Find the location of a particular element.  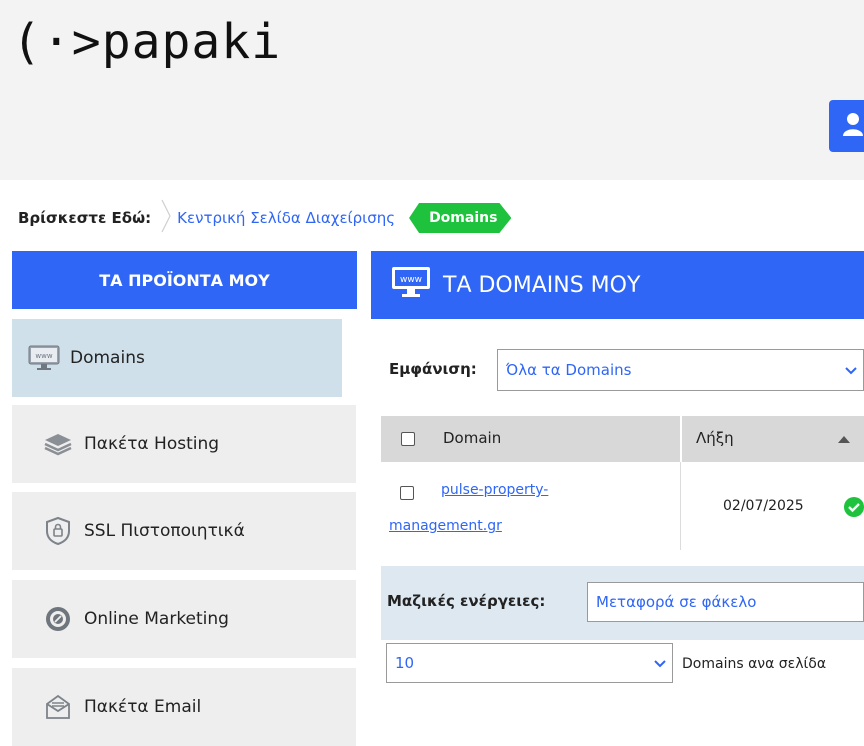

breadcrumb-label: Βρίσκεστε Εδώ: is located at coordinates (85, 218).